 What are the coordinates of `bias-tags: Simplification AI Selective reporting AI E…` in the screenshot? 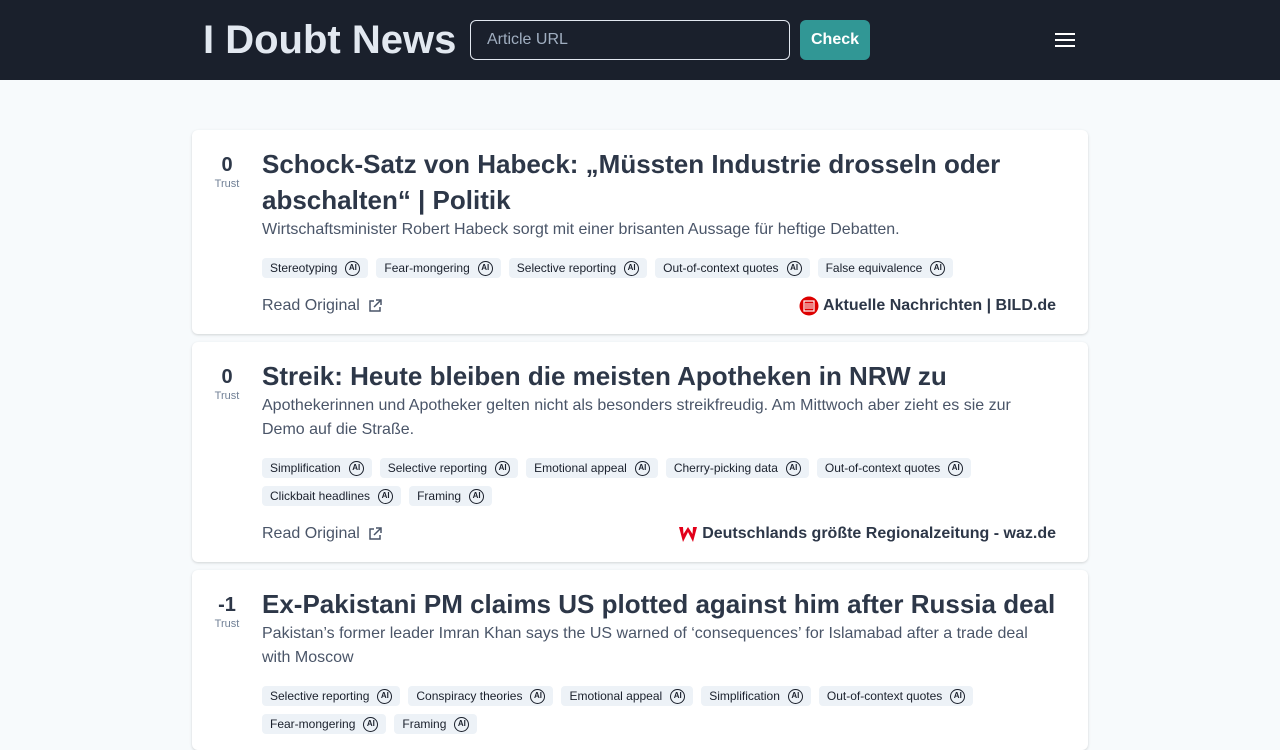 It's located at (659, 482).